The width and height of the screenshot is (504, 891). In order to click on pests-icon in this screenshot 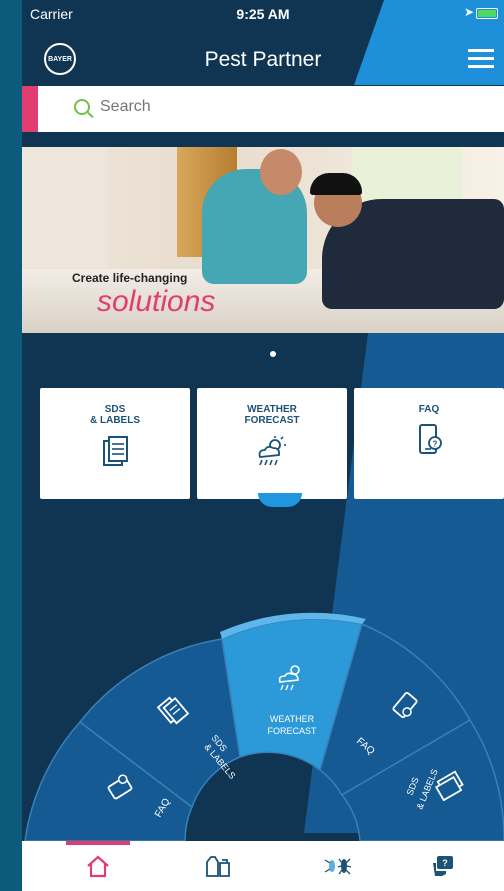, I will do `click(338, 866)`.